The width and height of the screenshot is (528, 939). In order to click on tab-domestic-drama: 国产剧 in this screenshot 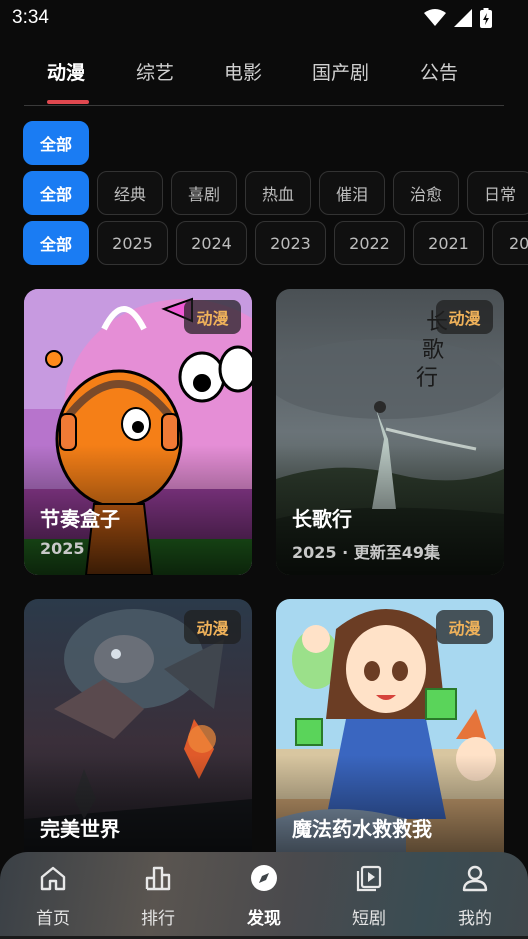, I will do `click(340, 71)`.